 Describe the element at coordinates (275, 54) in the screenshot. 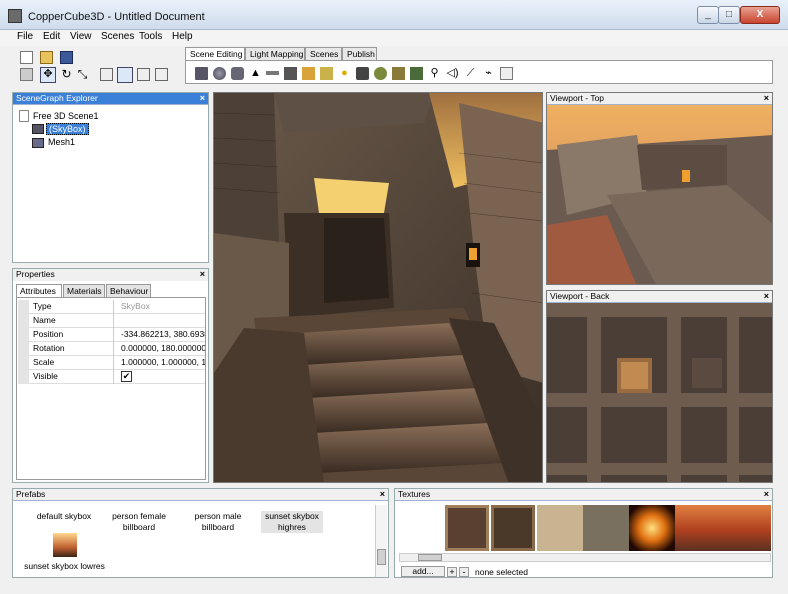

I see `tab-light-mapping: Light Mapping` at that location.